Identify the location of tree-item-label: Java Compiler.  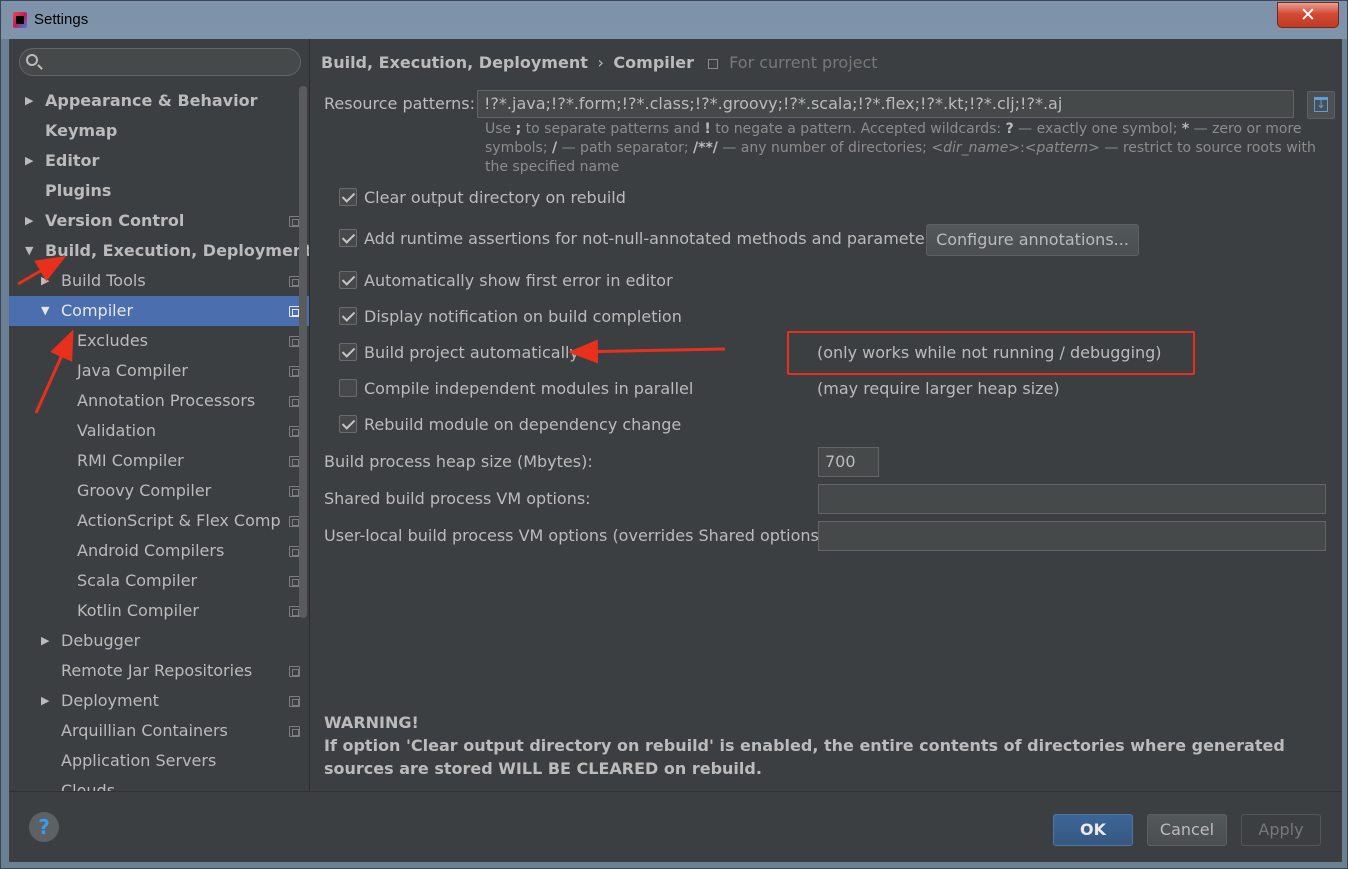
(132, 370).